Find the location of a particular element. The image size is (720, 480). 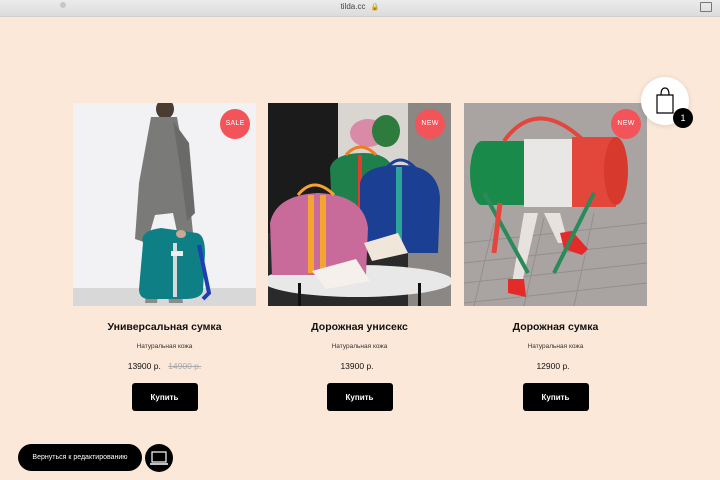

preview-mode-button is located at coordinates (159, 458).